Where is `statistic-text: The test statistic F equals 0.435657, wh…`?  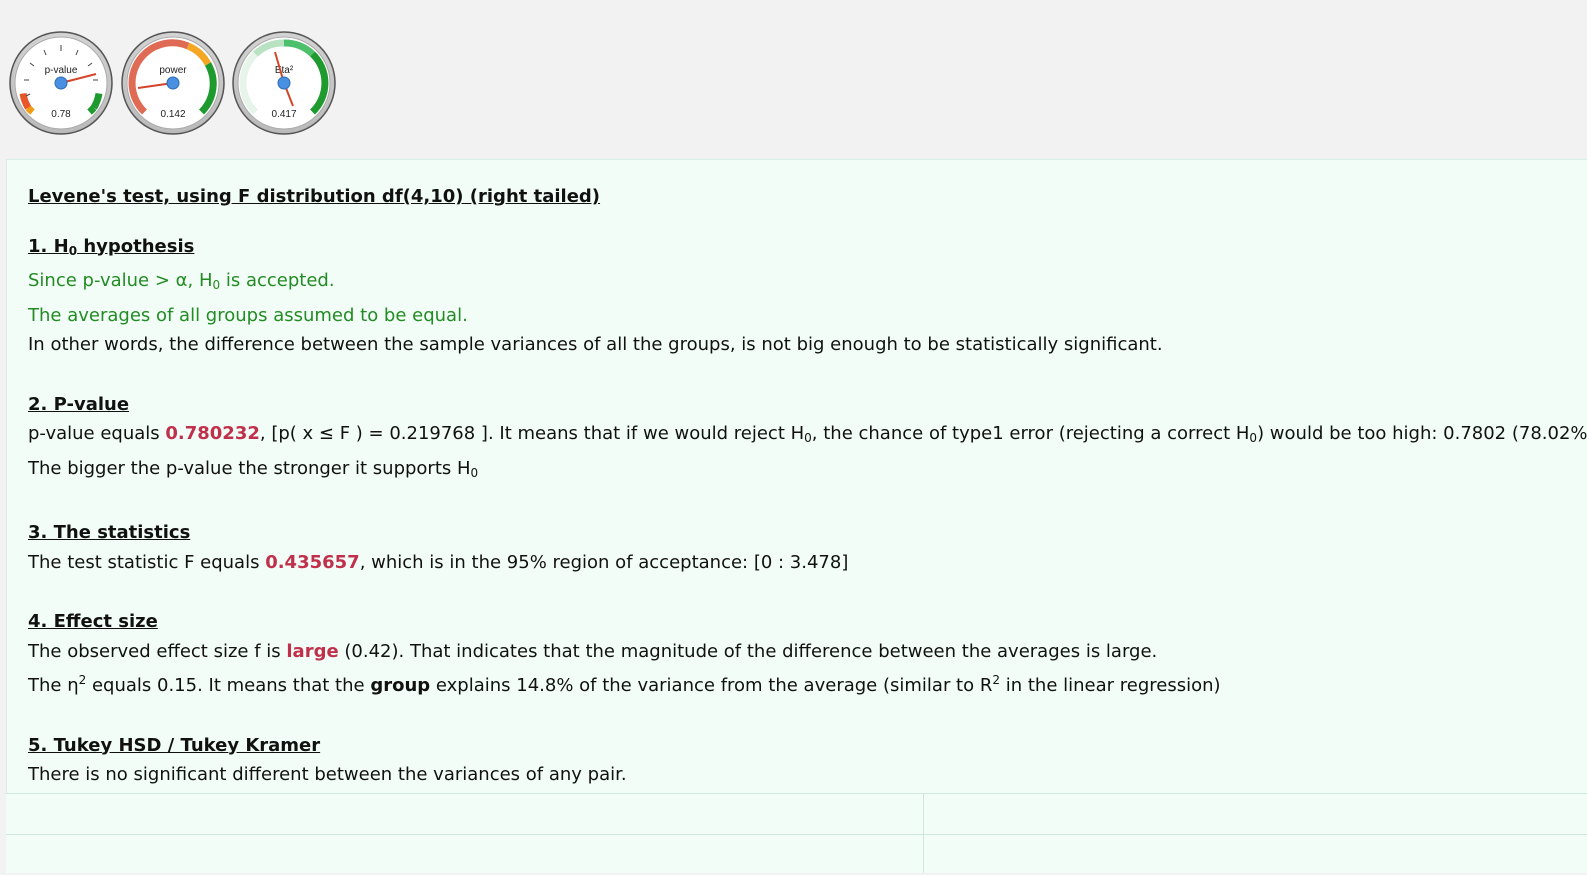 statistic-text: The test statistic F equals 0.435657, wh… is located at coordinates (438, 562).